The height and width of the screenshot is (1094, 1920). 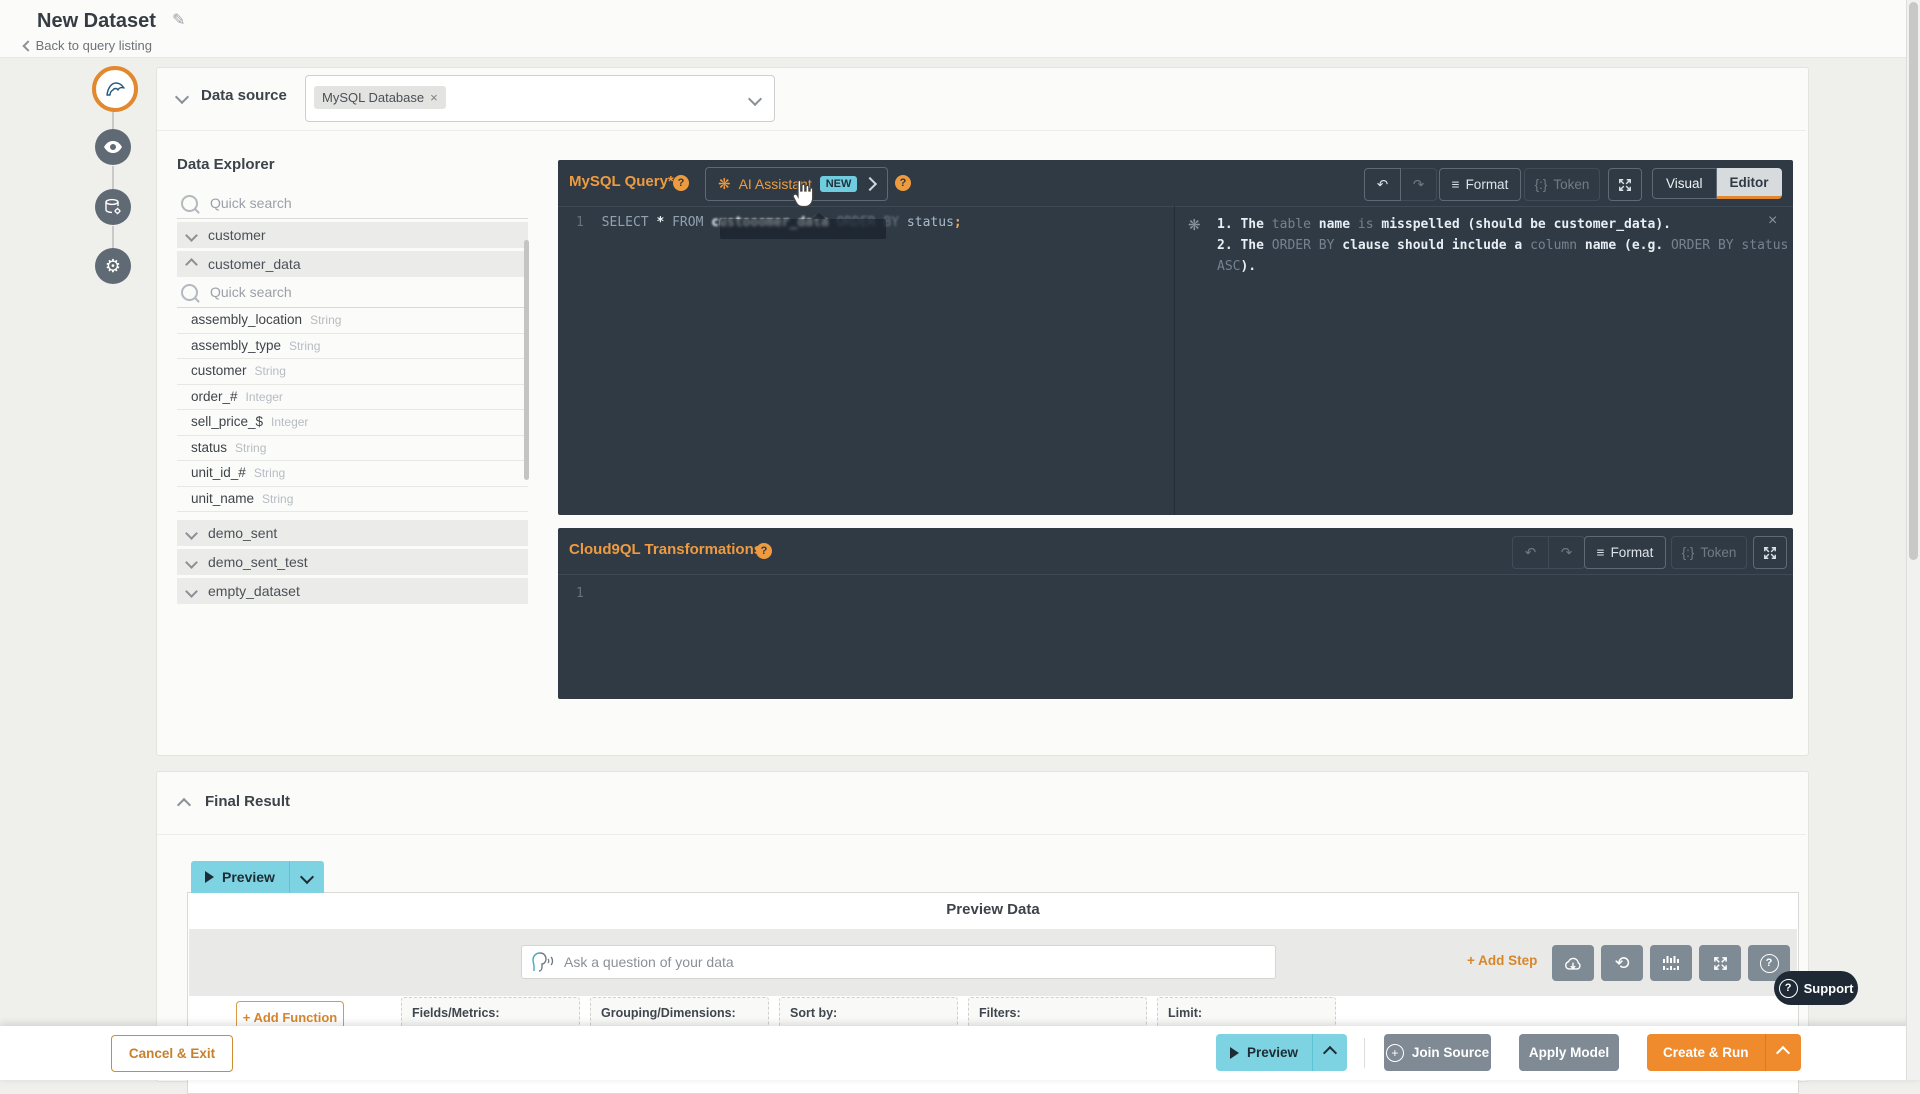 What do you see at coordinates (87, 45) in the screenshot?
I see `back-to-query-listing-link: Back to query listing` at bounding box center [87, 45].